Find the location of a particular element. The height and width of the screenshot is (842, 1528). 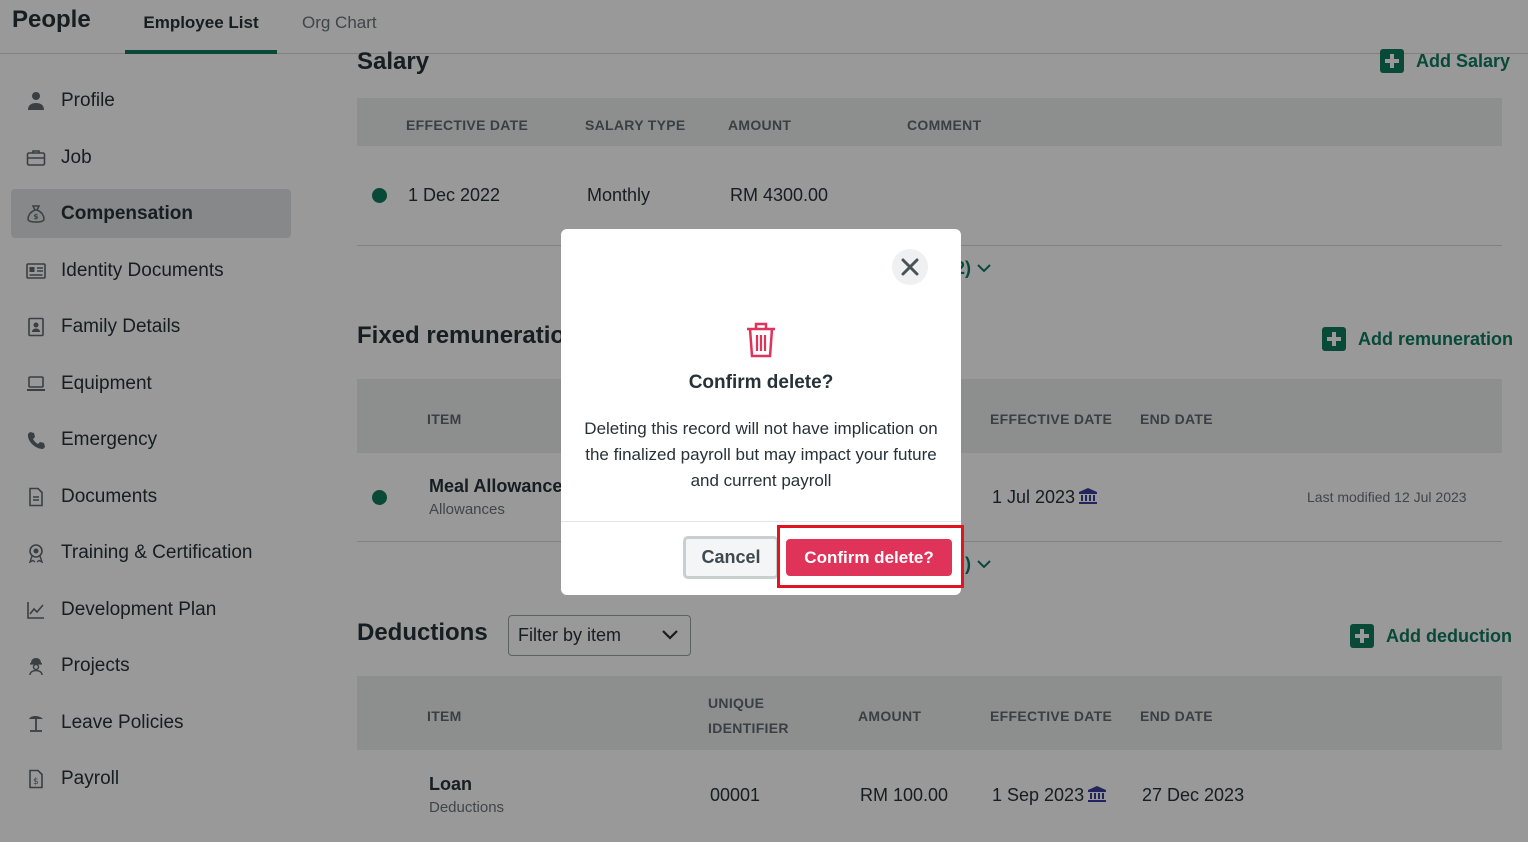

divider is located at coordinates (761, 521).